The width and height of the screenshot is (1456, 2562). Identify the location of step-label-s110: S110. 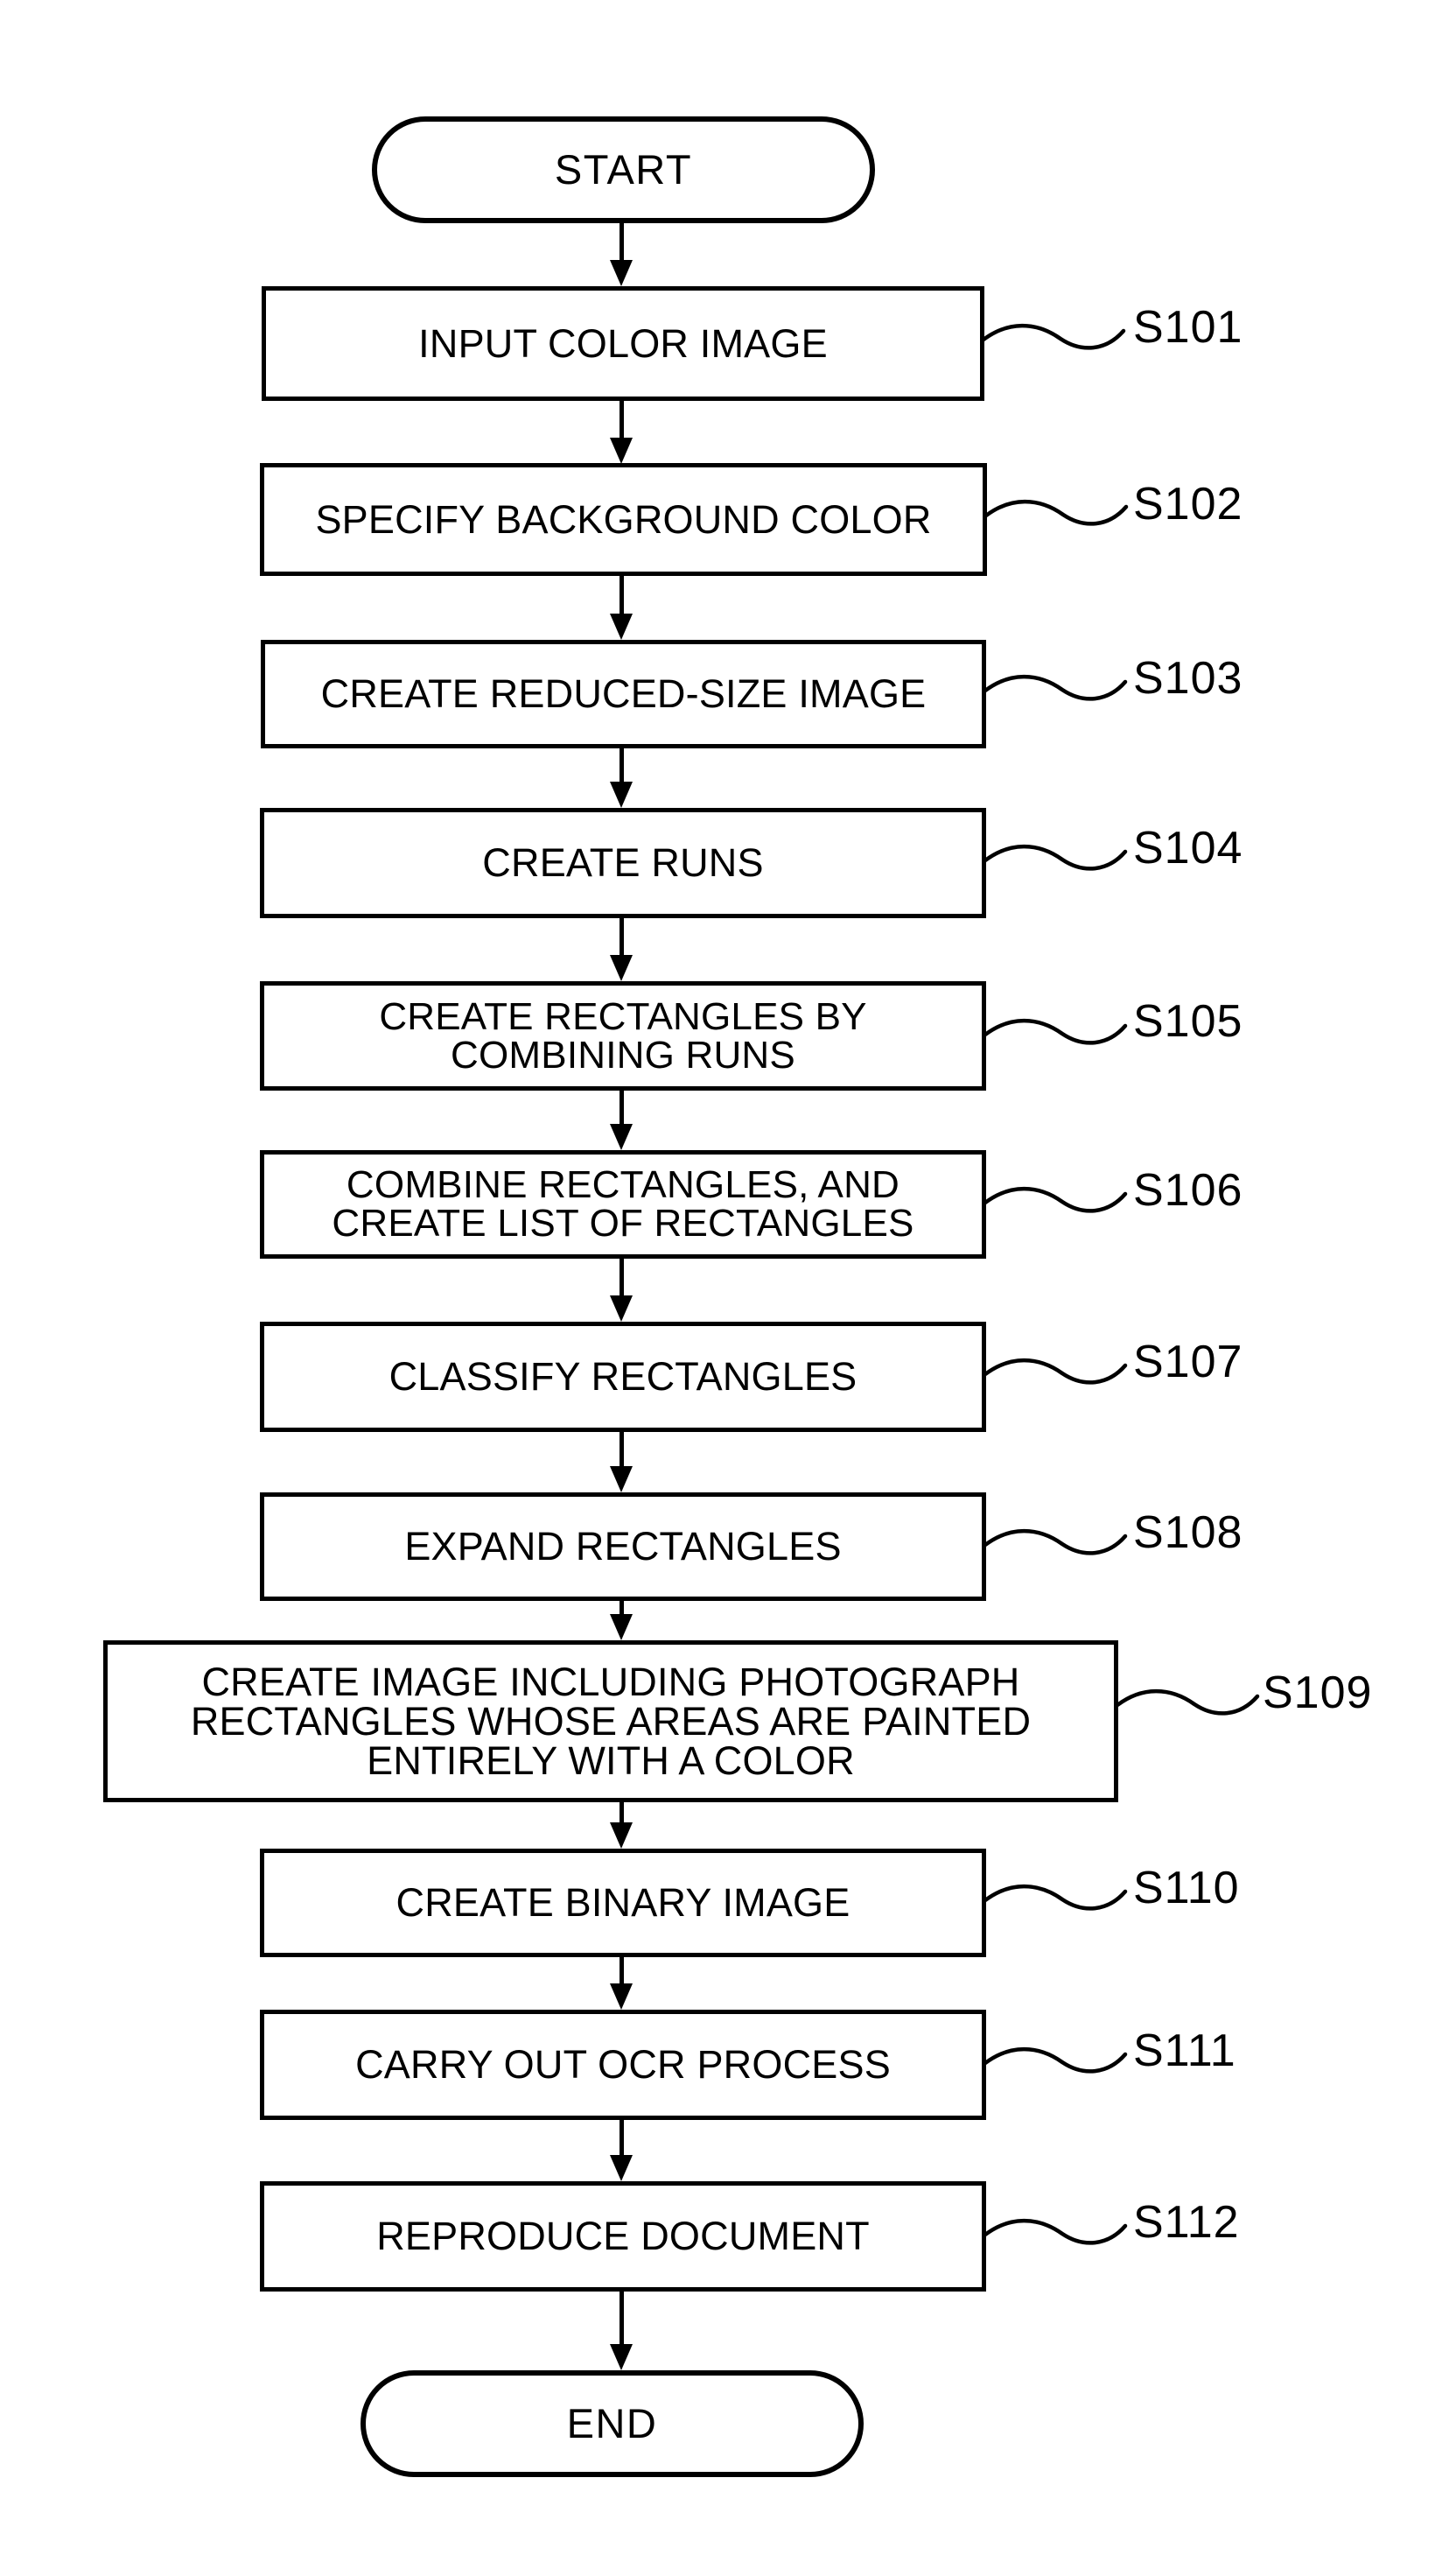
(1186, 1888).